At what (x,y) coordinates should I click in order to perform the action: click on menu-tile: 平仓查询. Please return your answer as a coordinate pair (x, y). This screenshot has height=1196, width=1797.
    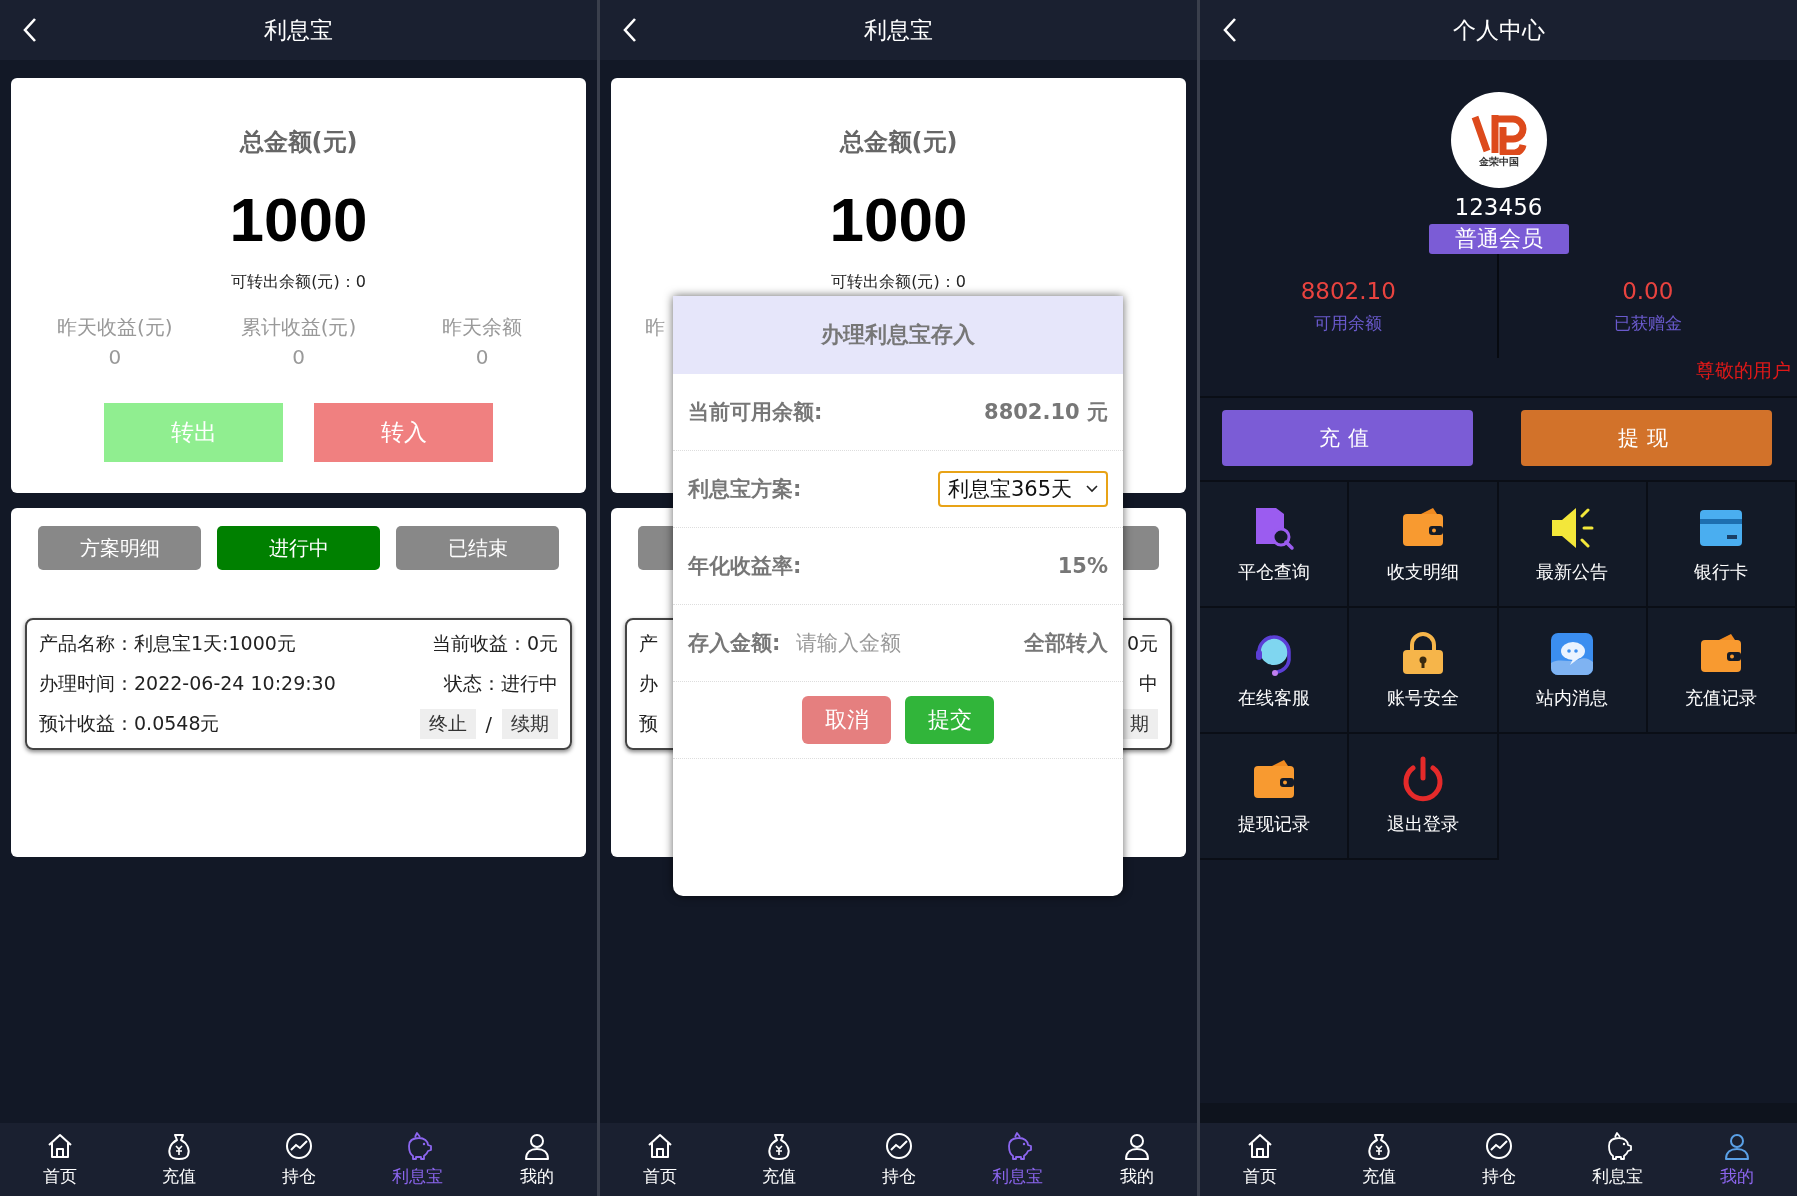
    Looking at the image, I should click on (1275, 545).